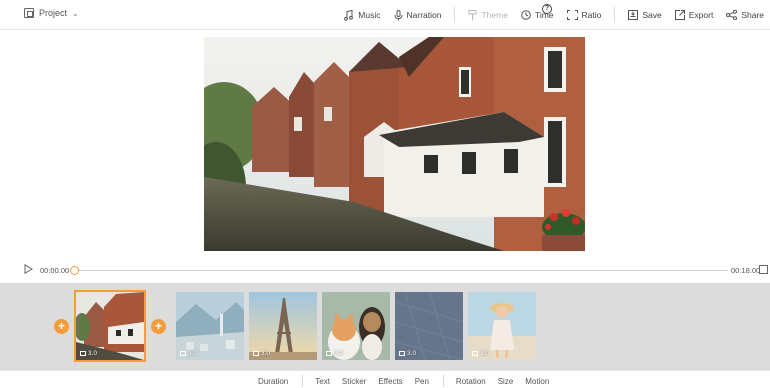 This screenshot has width=770, height=388. What do you see at coordinates (752, 15) in the screenshot?
I see `share-label: Share` at bounding box center [752, 15].